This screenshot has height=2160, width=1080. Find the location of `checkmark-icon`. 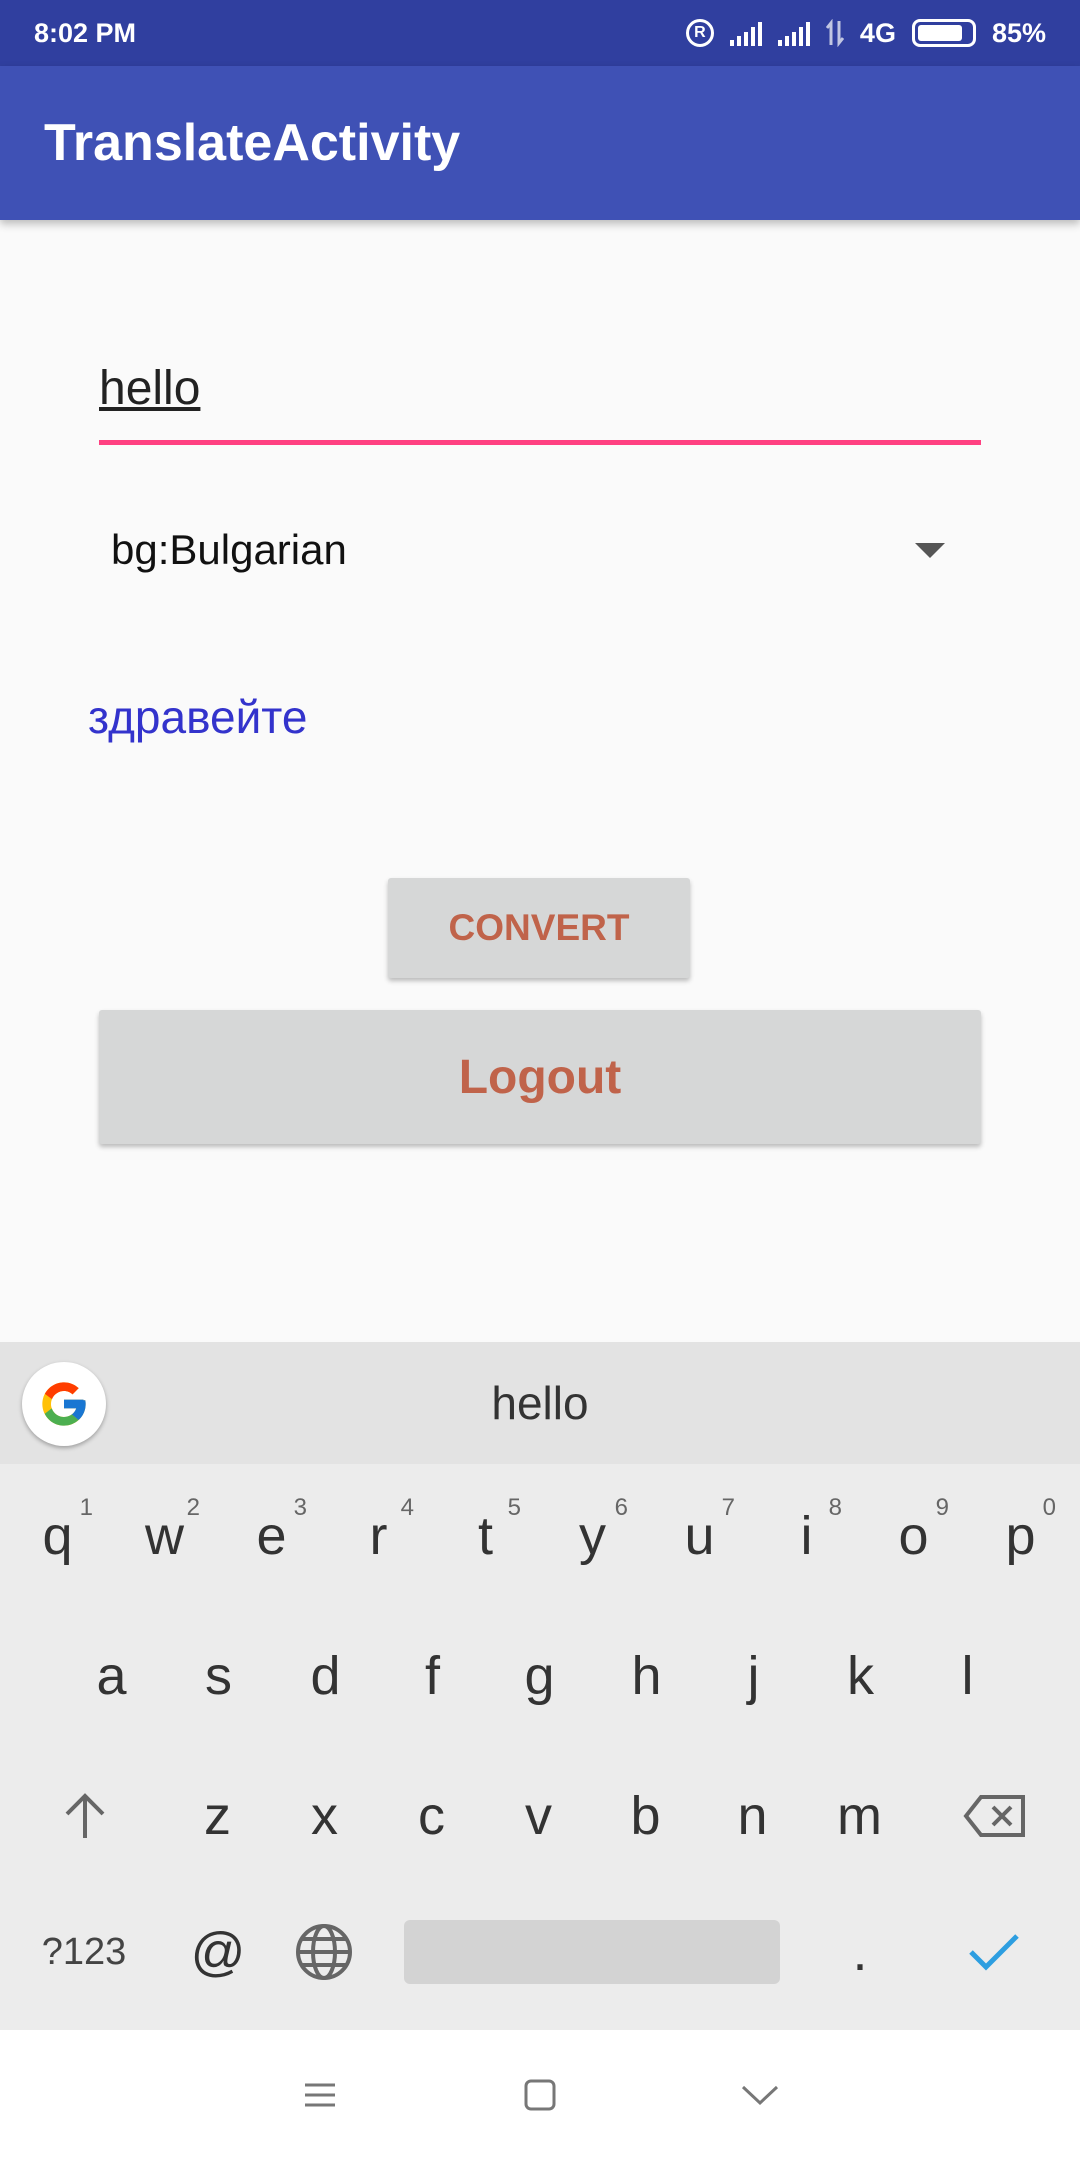

checkmark-icon is located at coordinates (994, 1952).